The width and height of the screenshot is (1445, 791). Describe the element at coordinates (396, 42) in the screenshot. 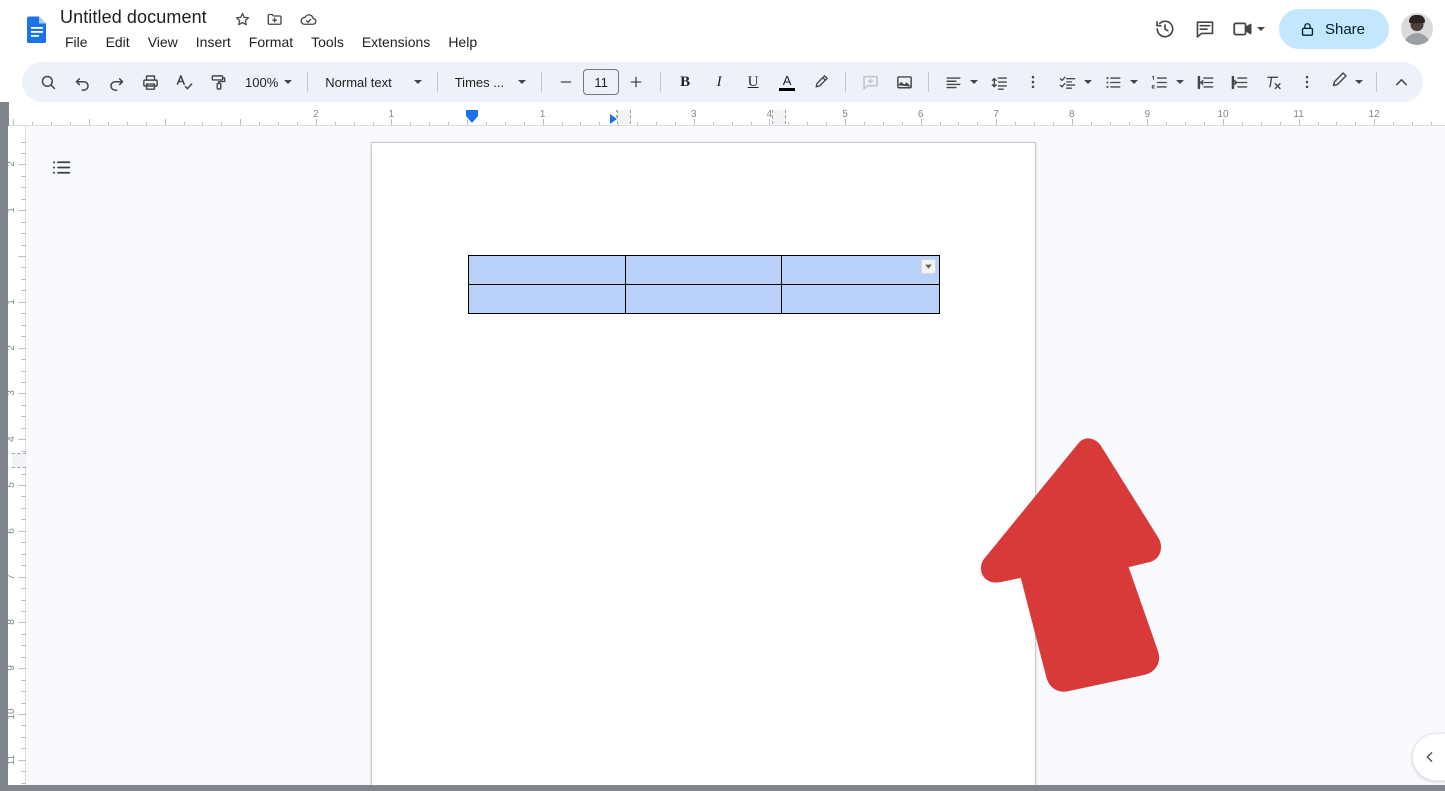

I see `menu-extensions: Extensions` at that location.